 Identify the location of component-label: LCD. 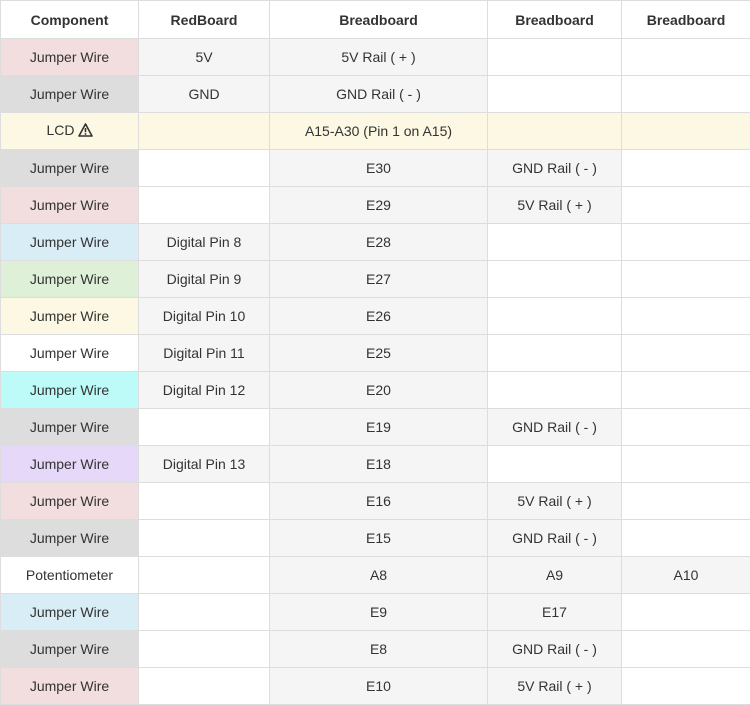
(60, 130).